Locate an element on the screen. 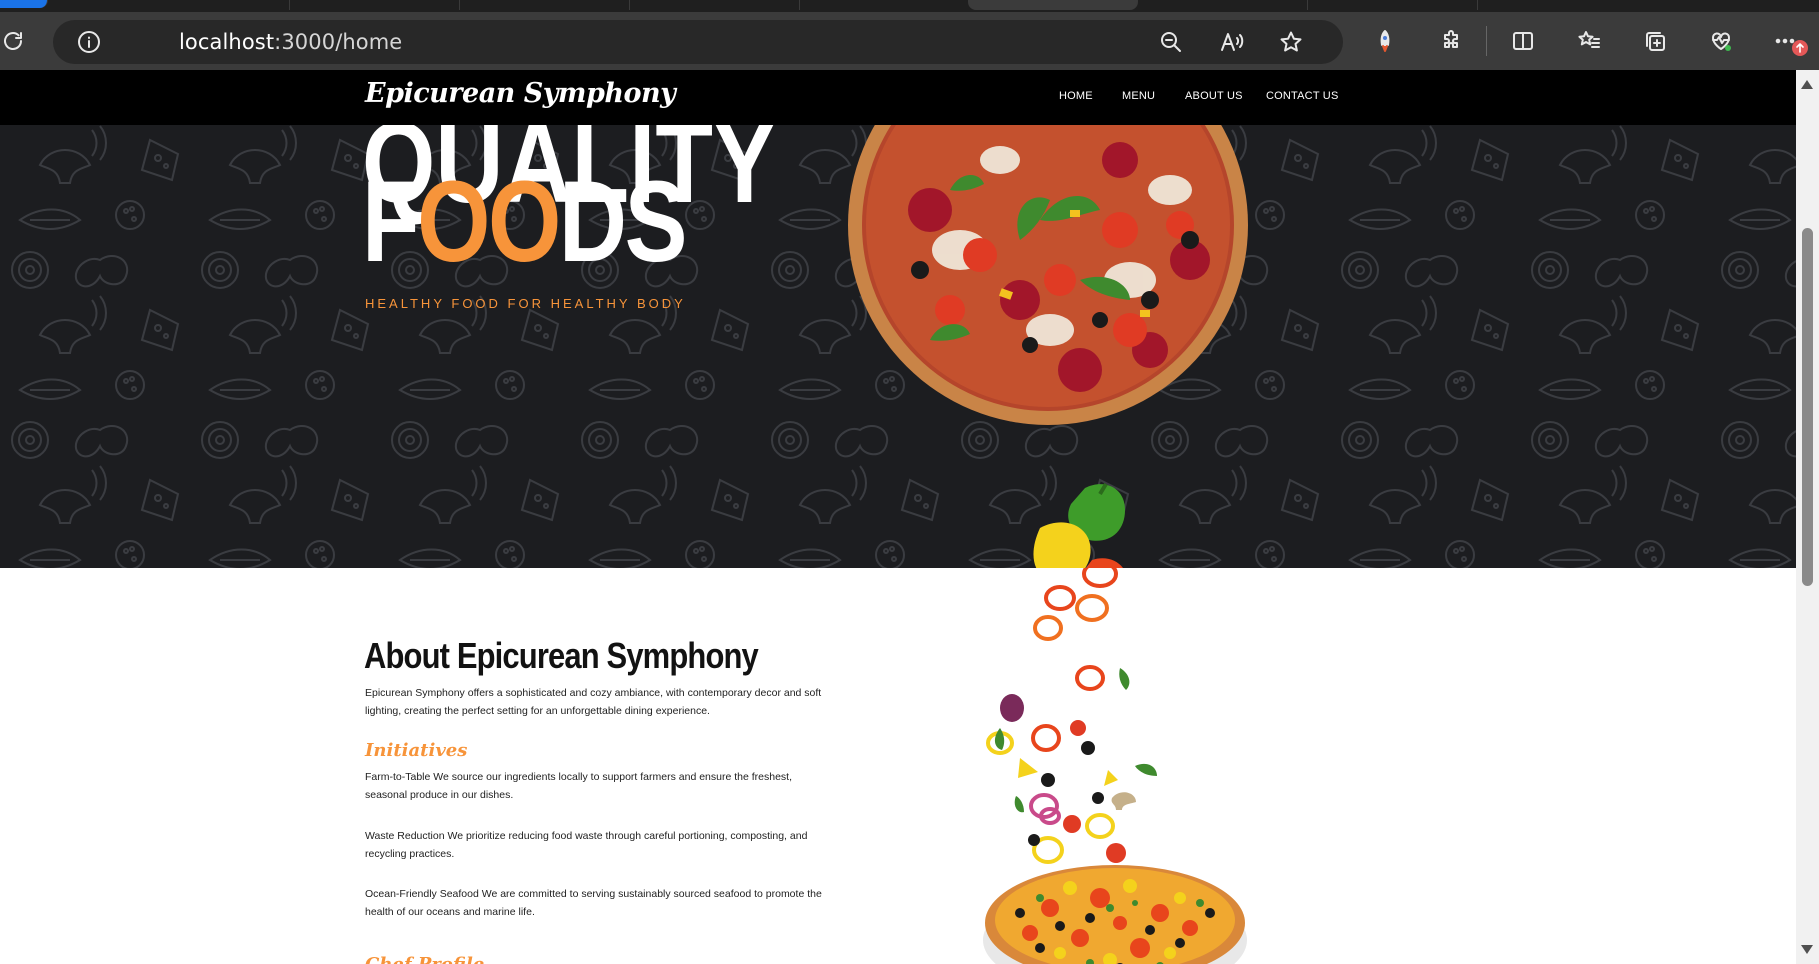 This screenshot has height=964, width=1819. url-host: localhost is located at coordinates (227, 42).